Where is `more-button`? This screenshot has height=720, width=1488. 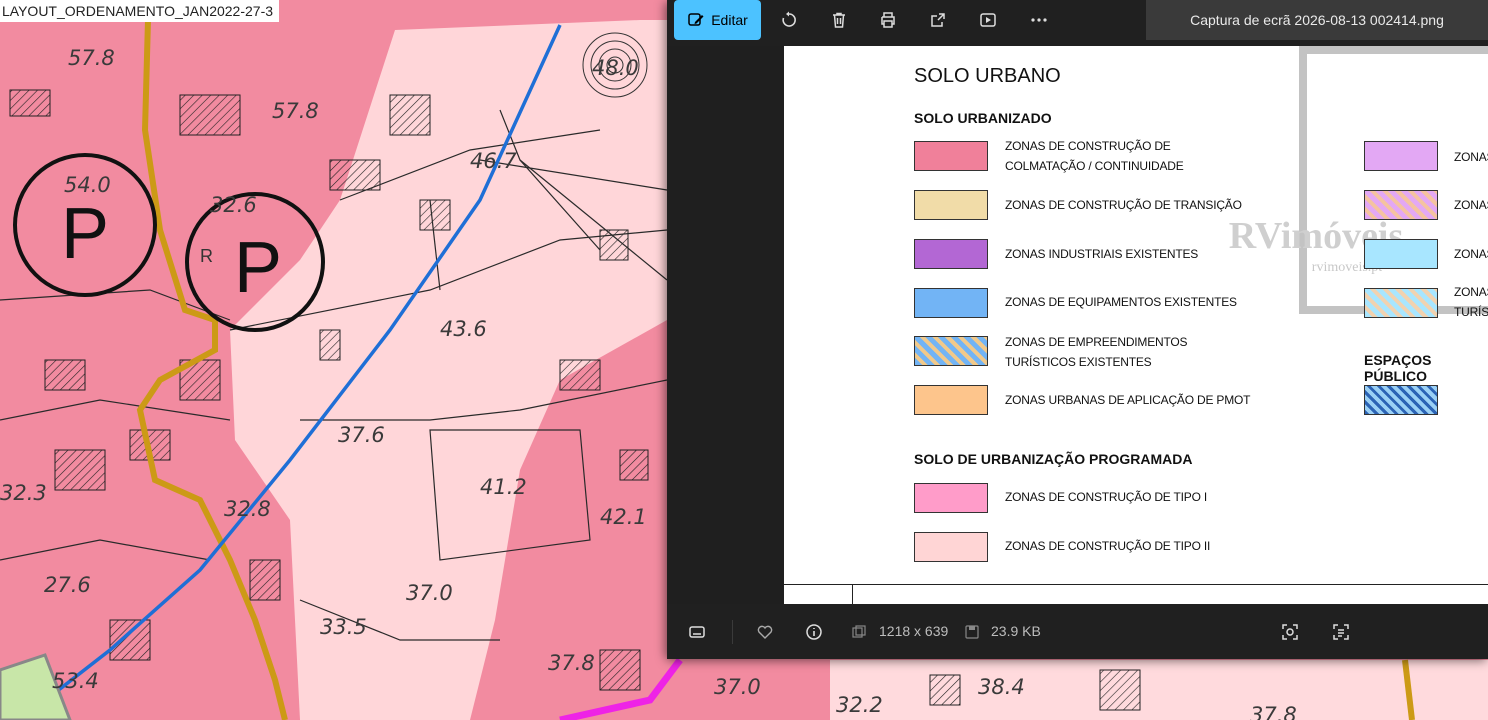
more-button is located at coordinates (1039, 20).